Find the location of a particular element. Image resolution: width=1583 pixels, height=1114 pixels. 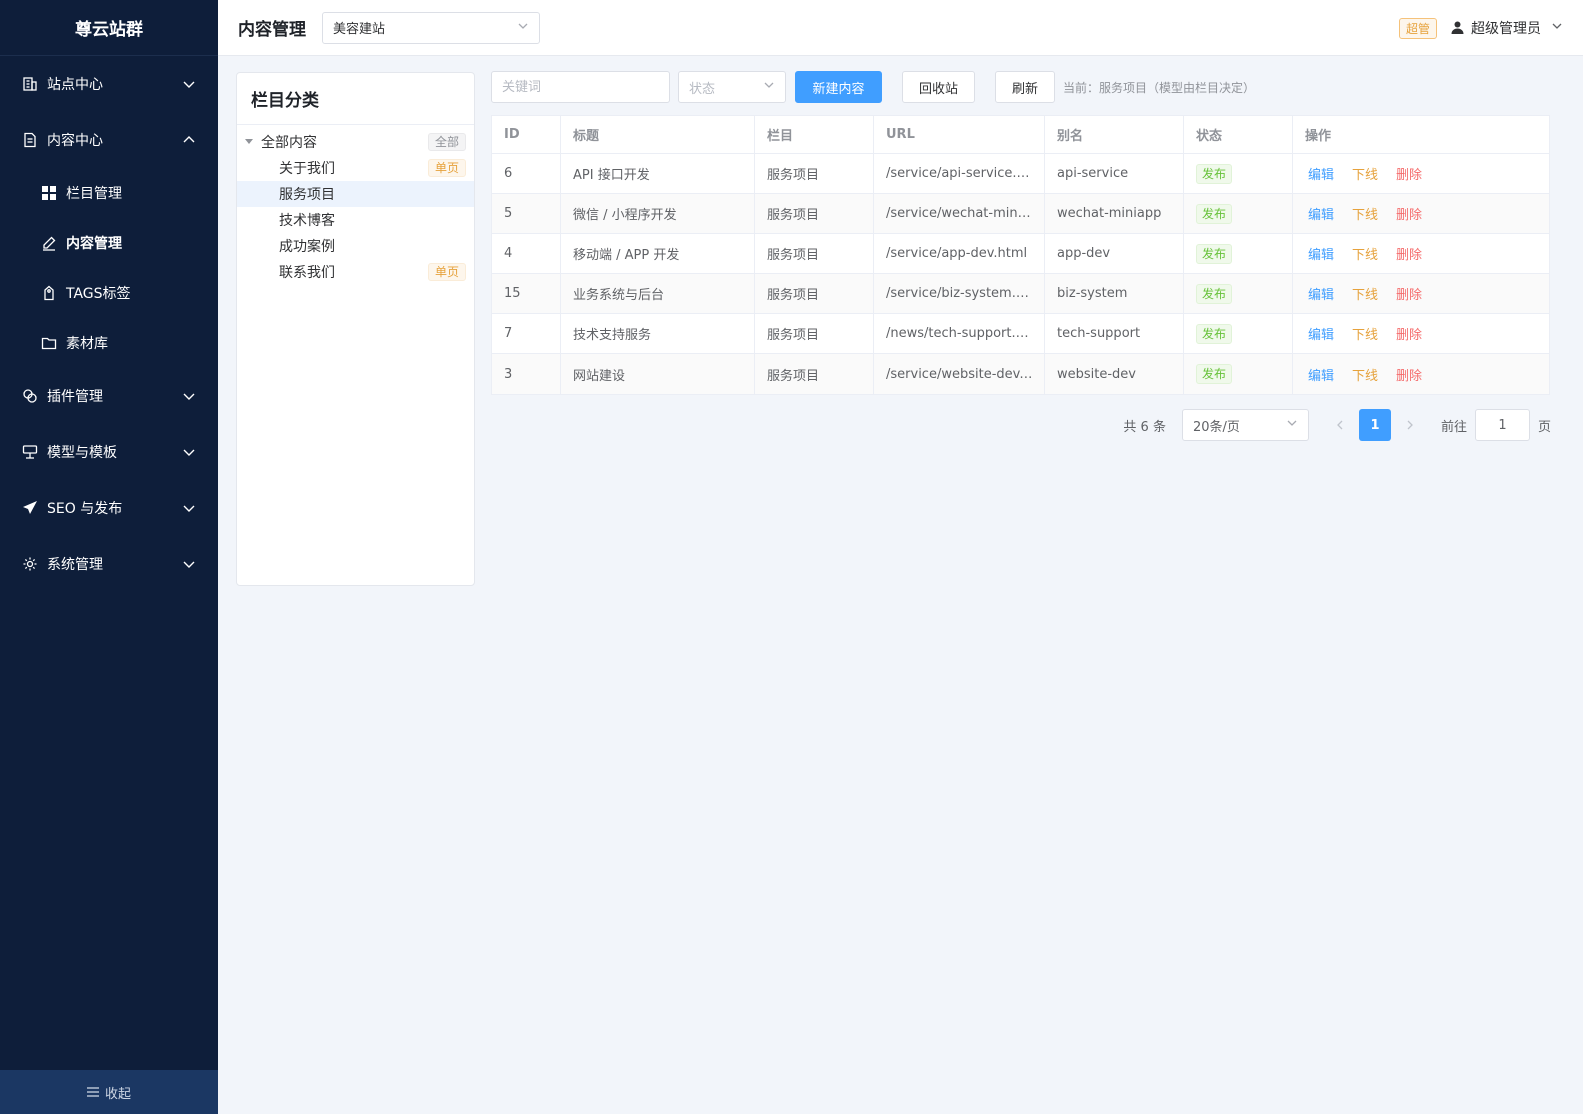

page-size-select: 20条/页 is located at coordinates (1245, 425).